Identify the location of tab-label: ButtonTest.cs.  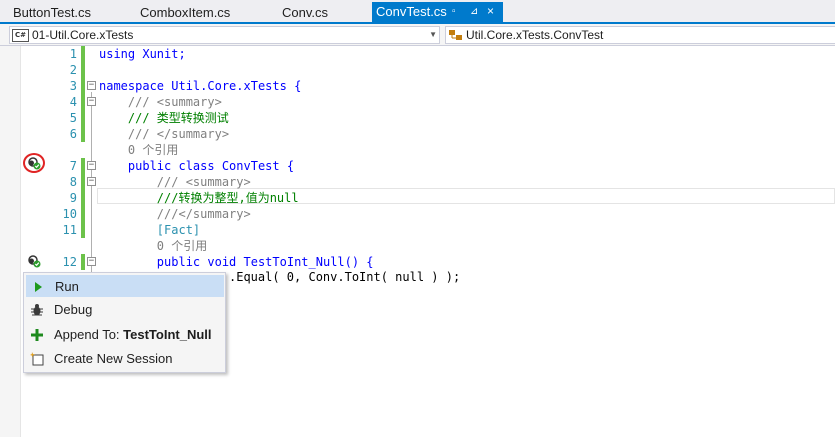
(52, 12).